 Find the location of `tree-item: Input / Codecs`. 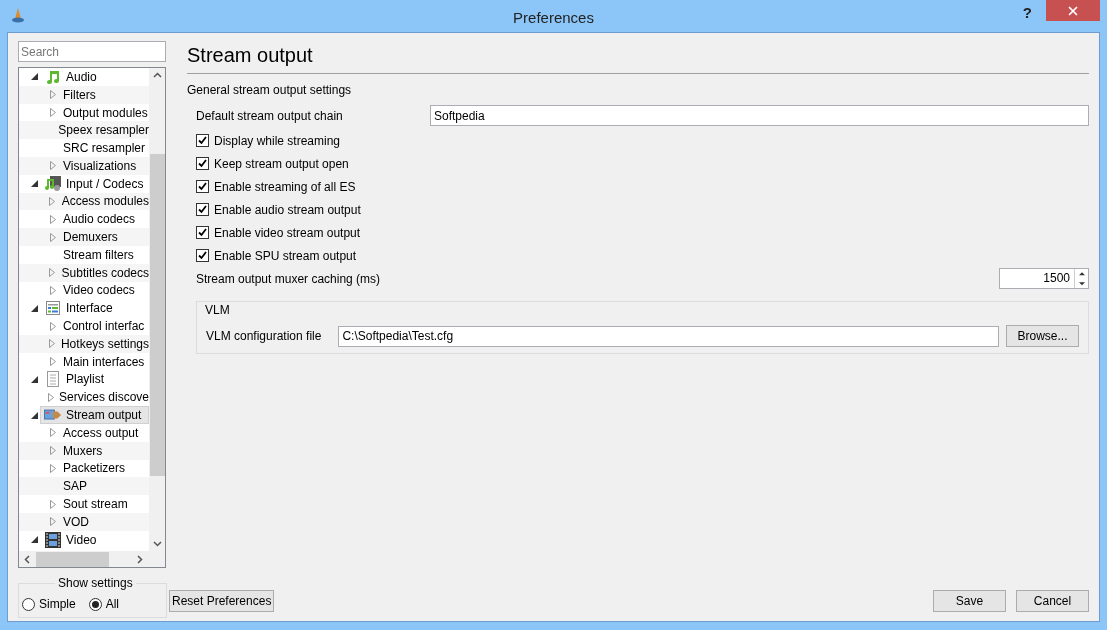

tree-item: Input / Codecs is located at coordinates (94, 183).